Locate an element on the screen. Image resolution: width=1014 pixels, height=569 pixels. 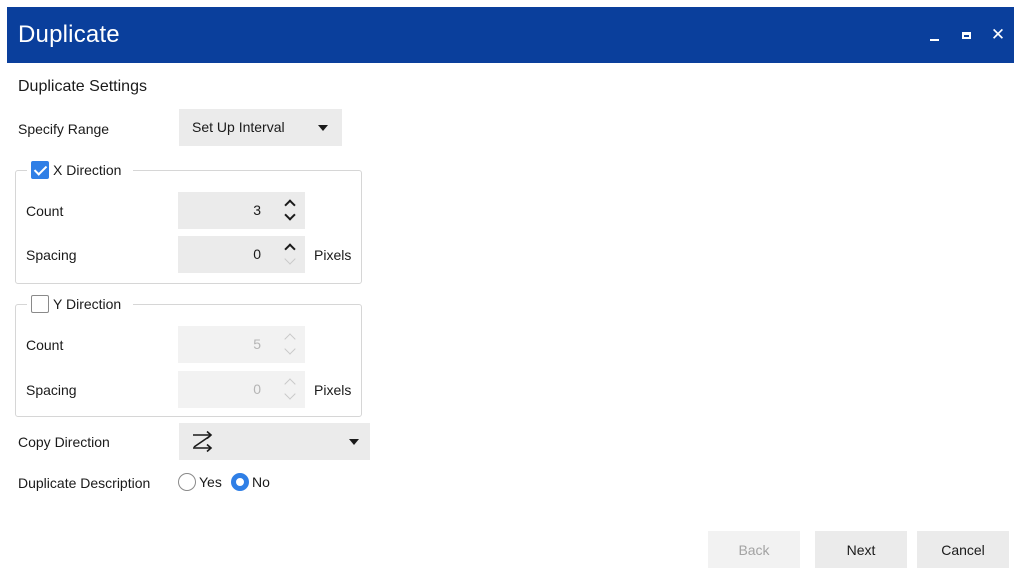
cancel-button: Cancel is located at coordinates (963, 549).